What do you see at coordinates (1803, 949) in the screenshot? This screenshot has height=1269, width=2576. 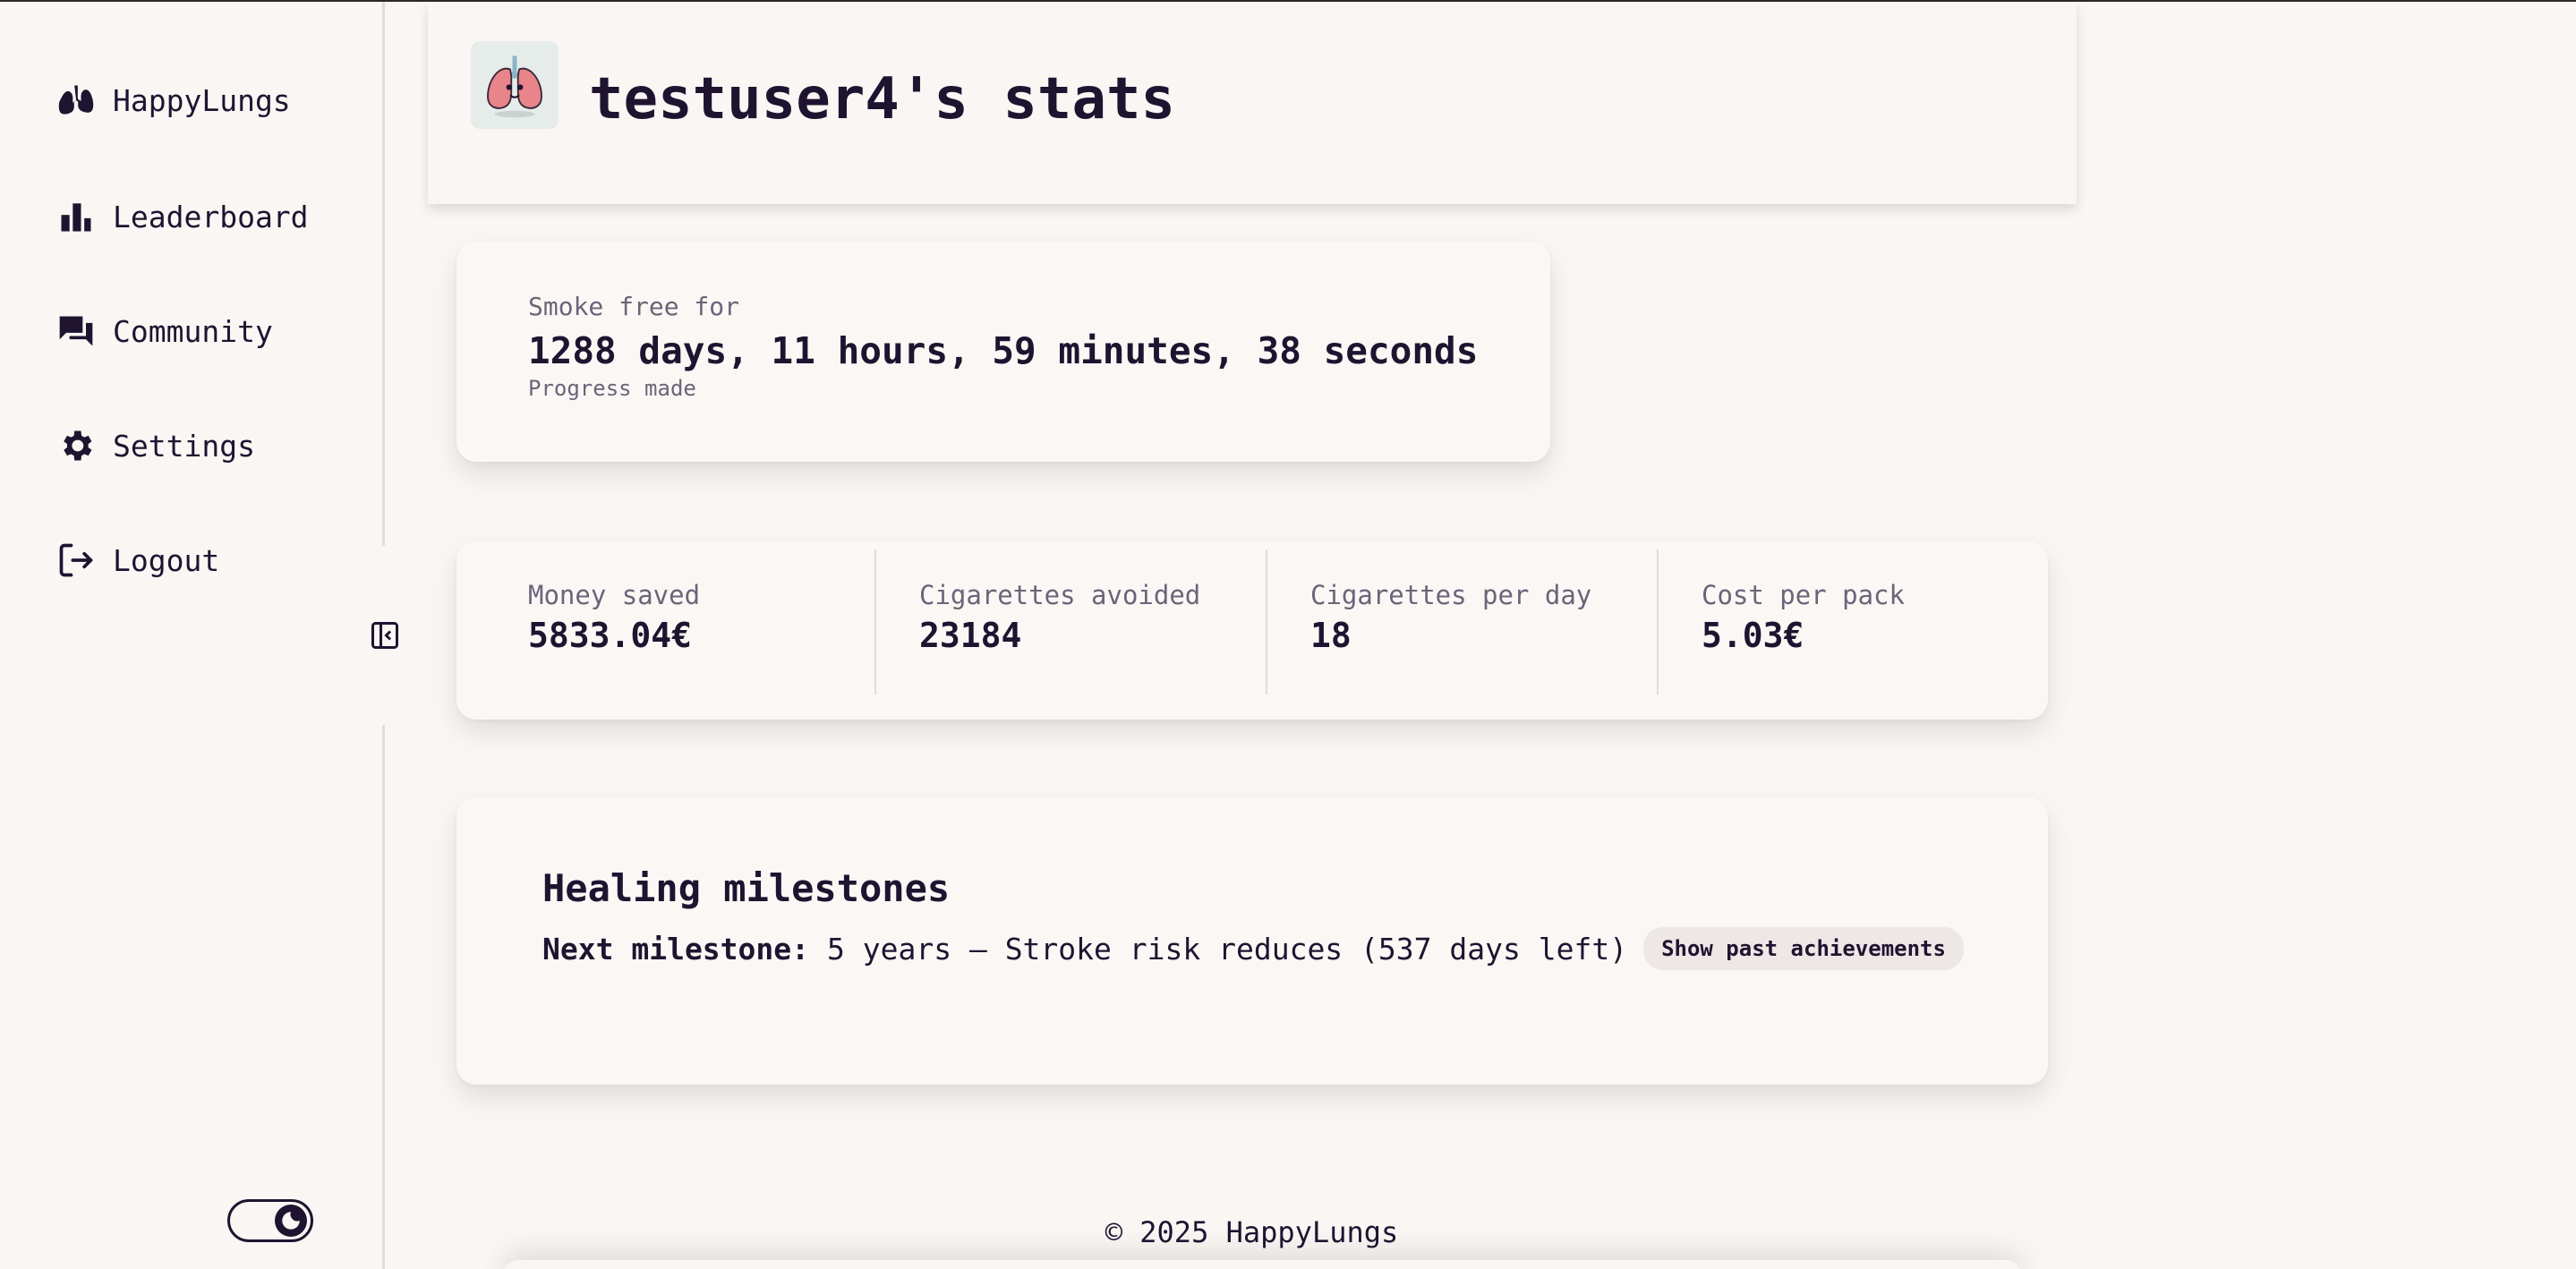 I see `show-past-achievements-button: Show past achievements` at bounding box center [1803, 949].